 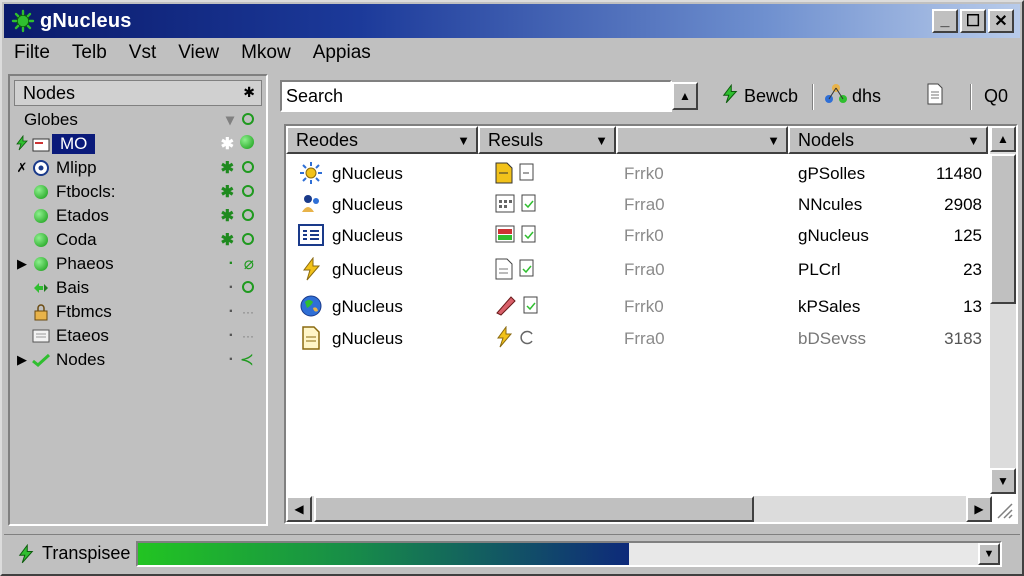 What do you see at coordinates (516, 139) in the screenshot?
I see `column-header-label: Resuls` at bounding box center [516, 139].